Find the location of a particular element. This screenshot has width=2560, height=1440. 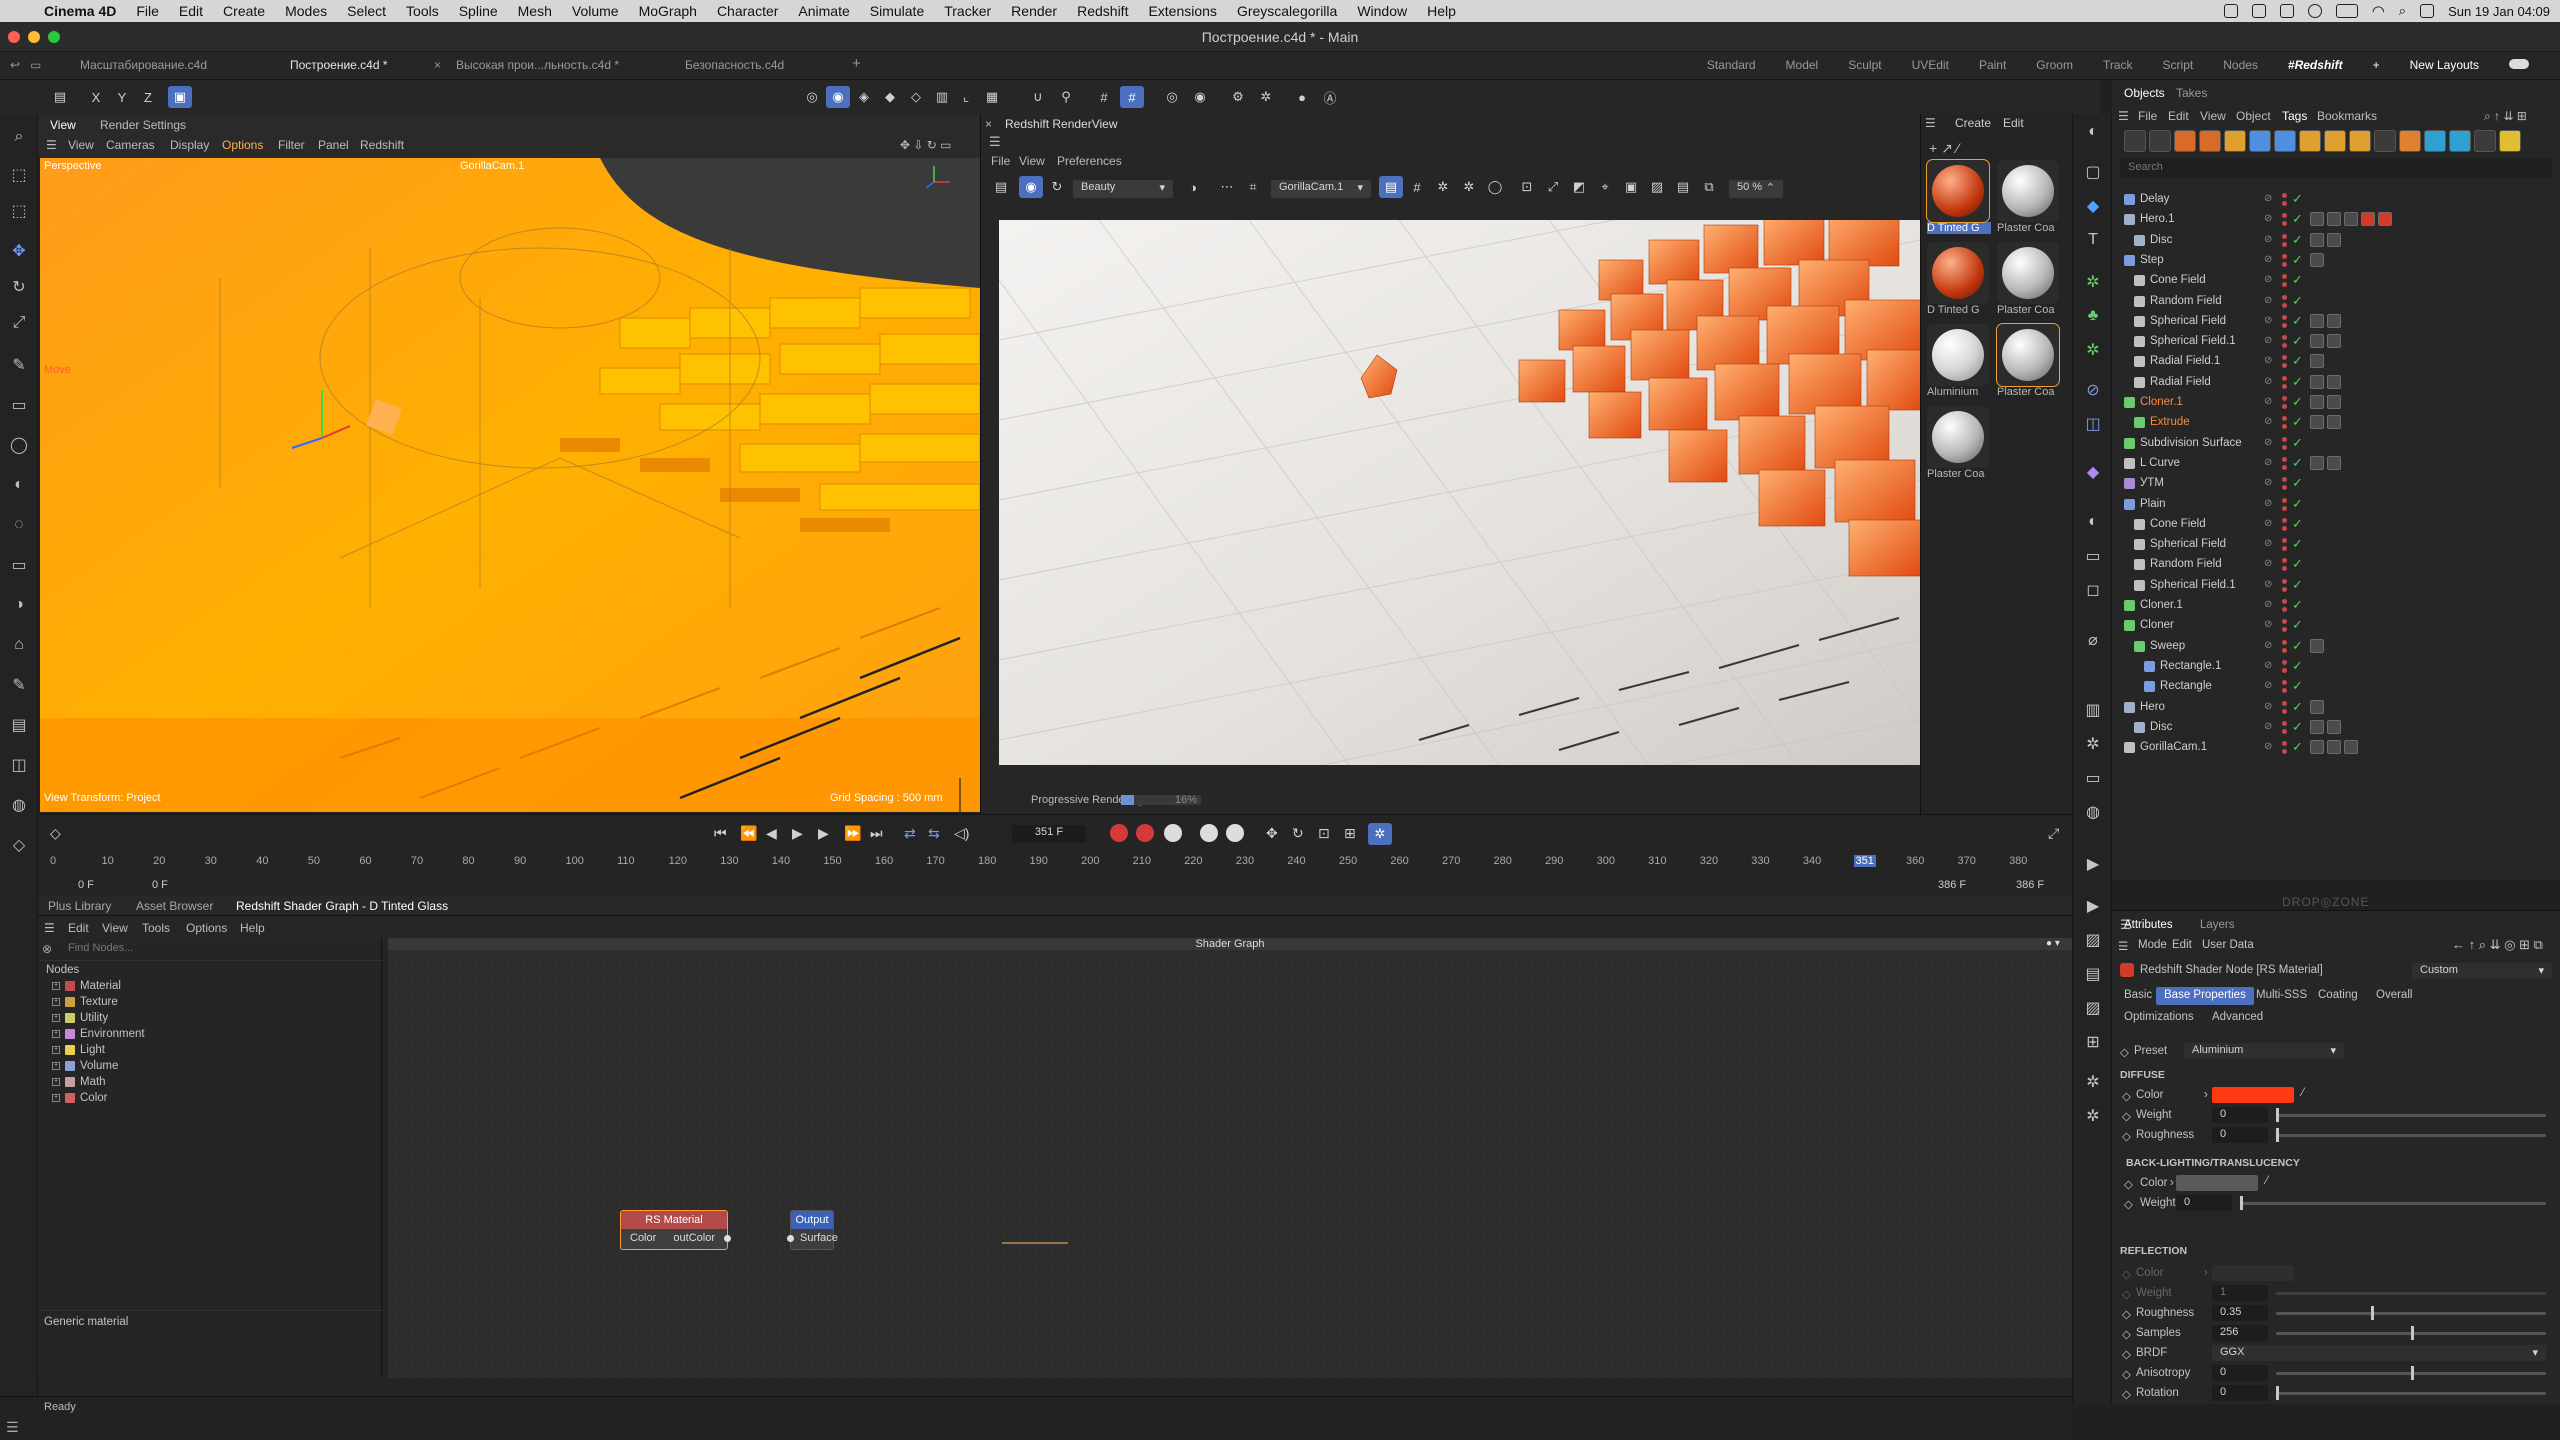

om-menu-item: Object is located at coordinates (2253, 116).